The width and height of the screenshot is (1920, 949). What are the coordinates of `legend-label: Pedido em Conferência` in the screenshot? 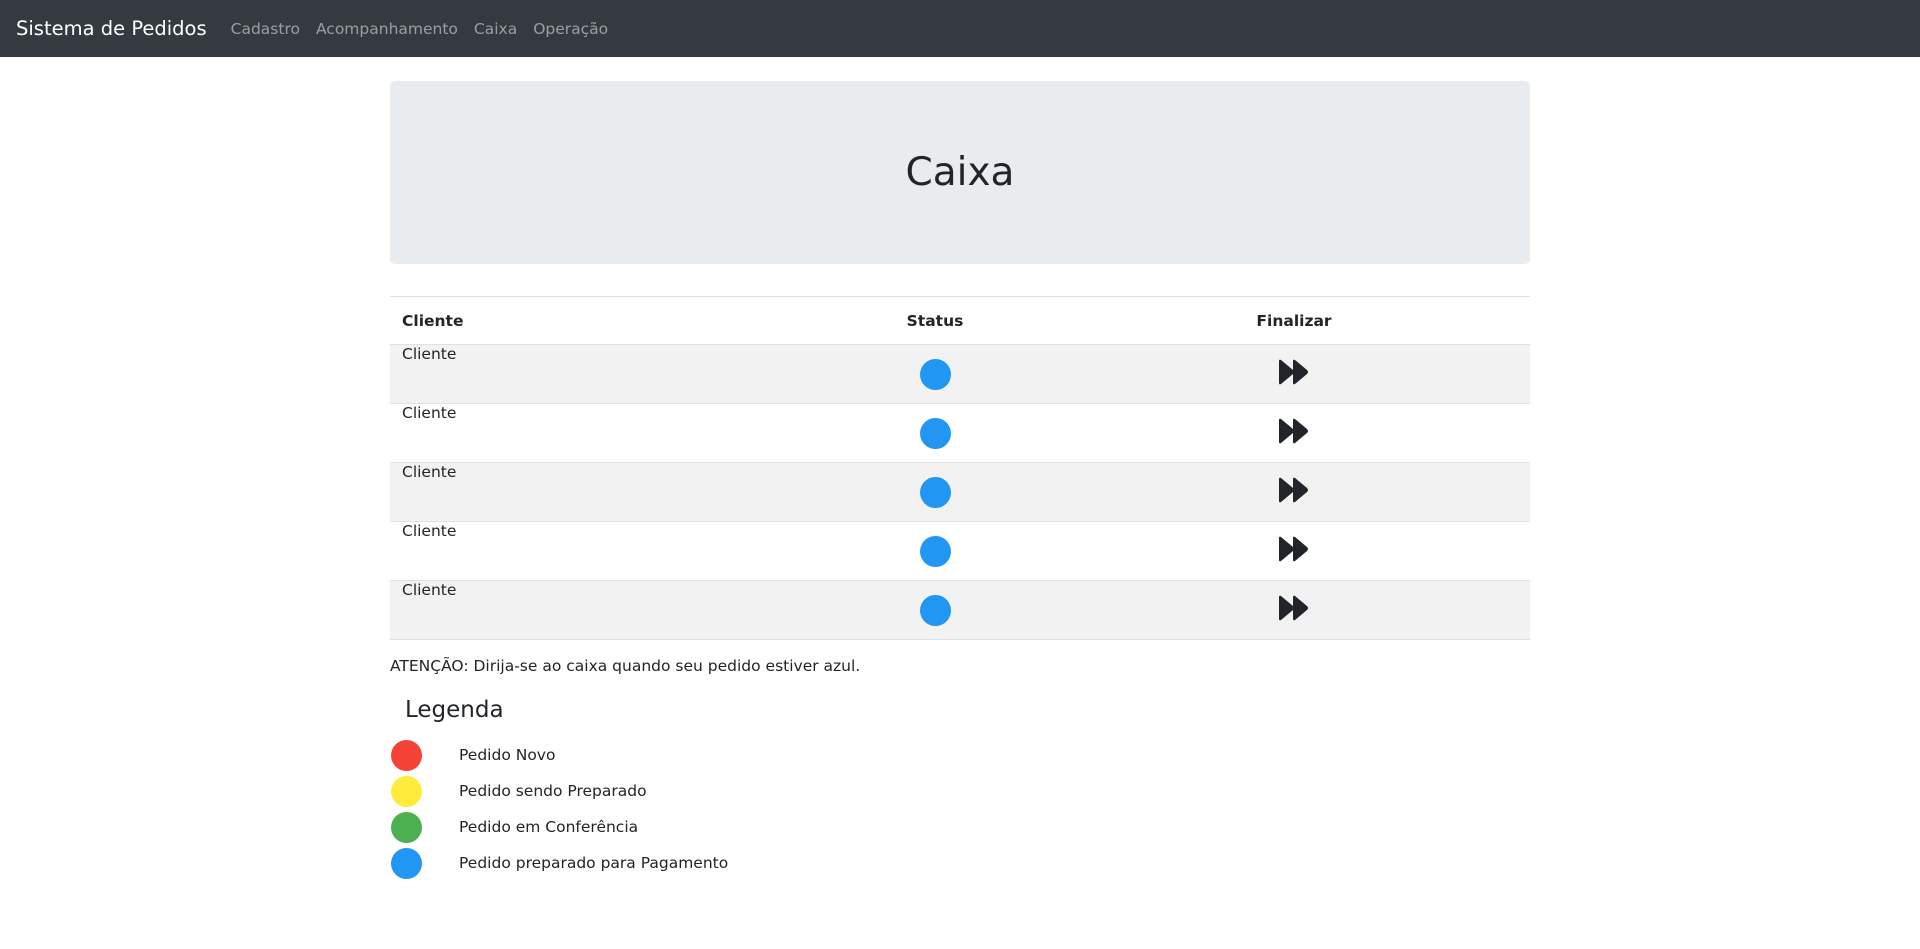 It's located at (549, 827).